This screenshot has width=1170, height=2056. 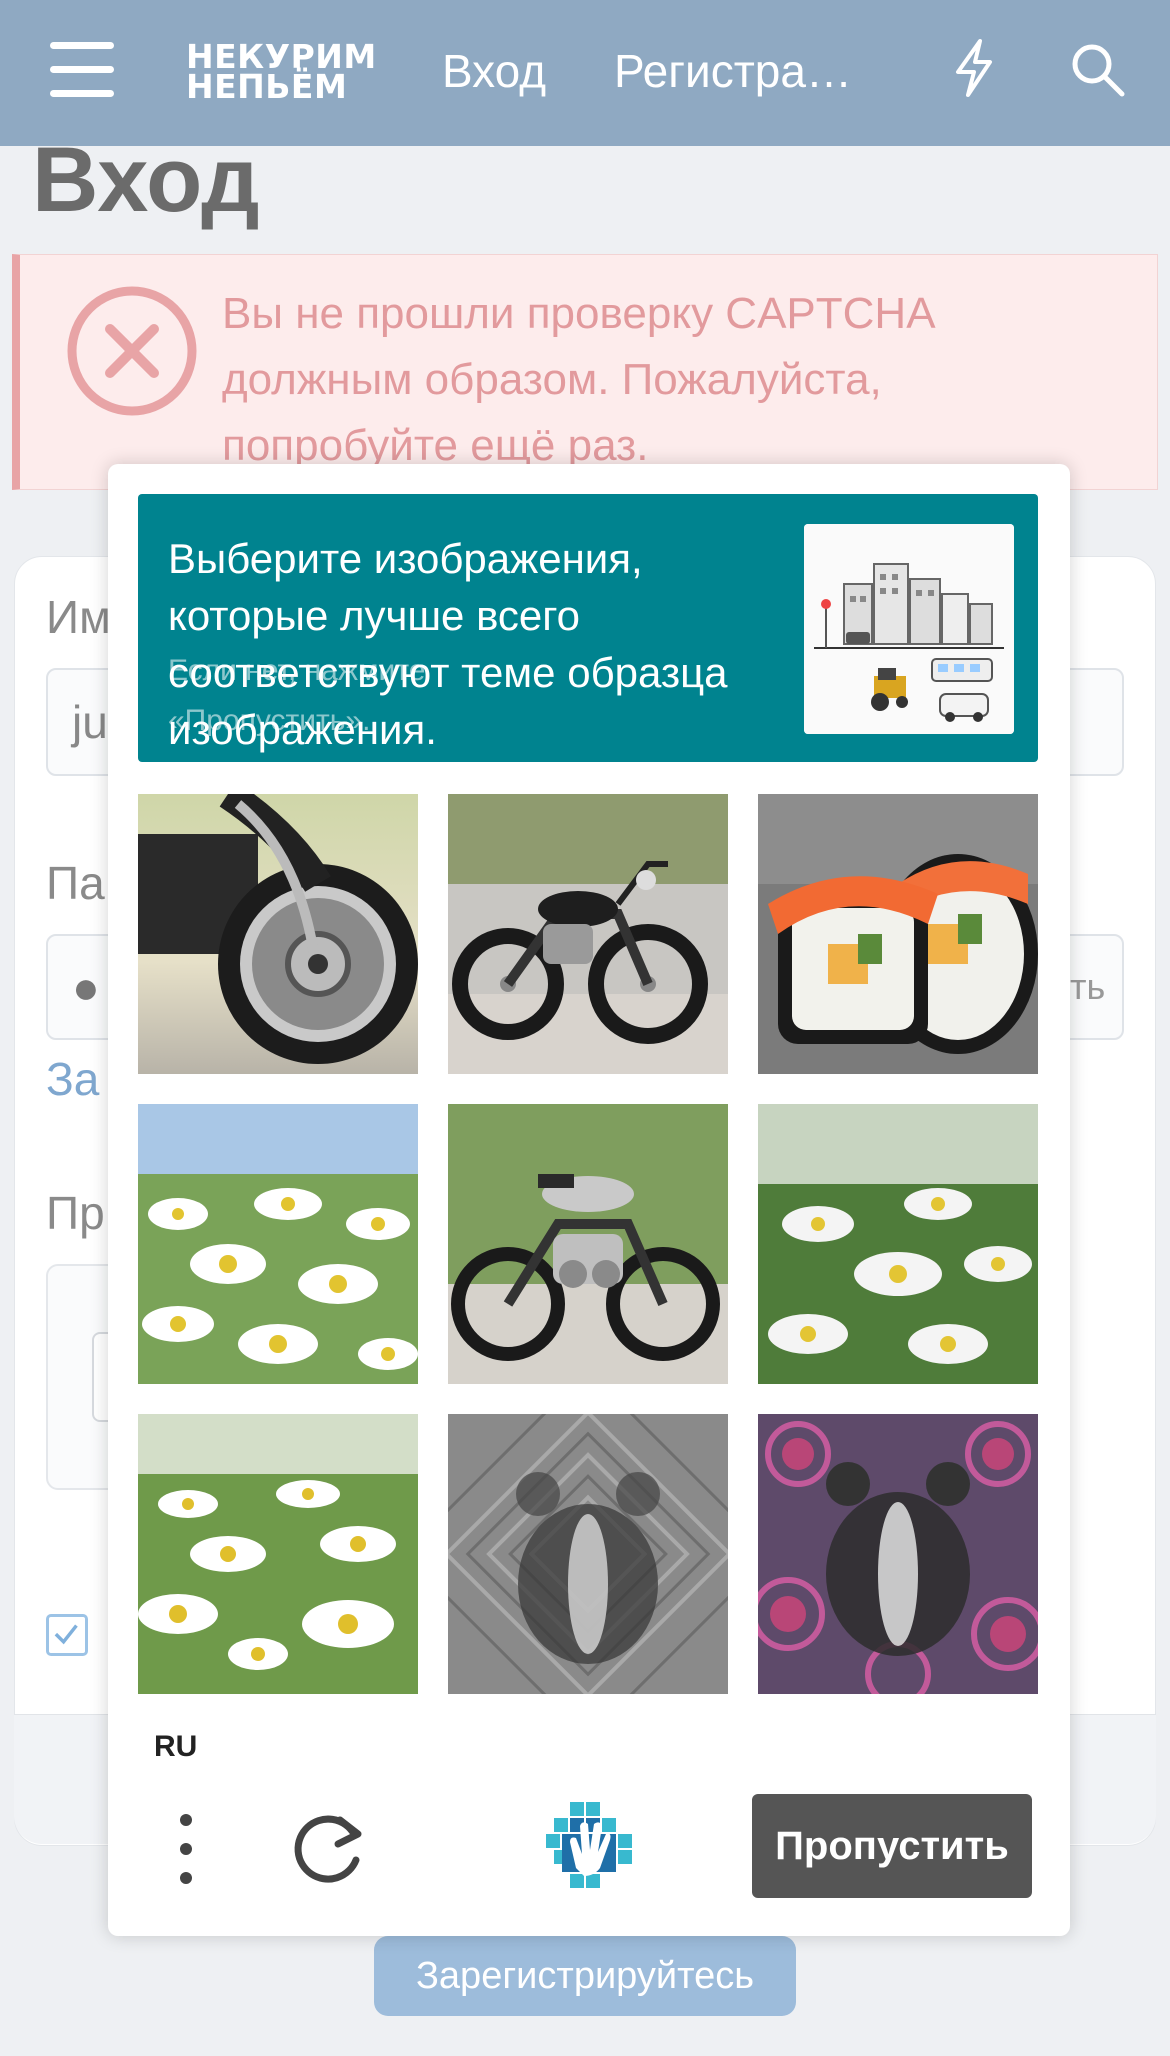 I want to click on skip-button: Пропустить, so click(x=892, y=1846).